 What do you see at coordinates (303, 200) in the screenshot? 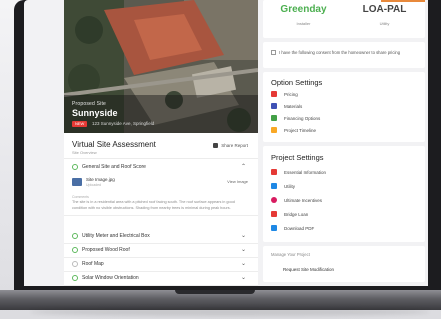
I see `project-label: Ultimate Incentives` at bounding box center [303, 200].